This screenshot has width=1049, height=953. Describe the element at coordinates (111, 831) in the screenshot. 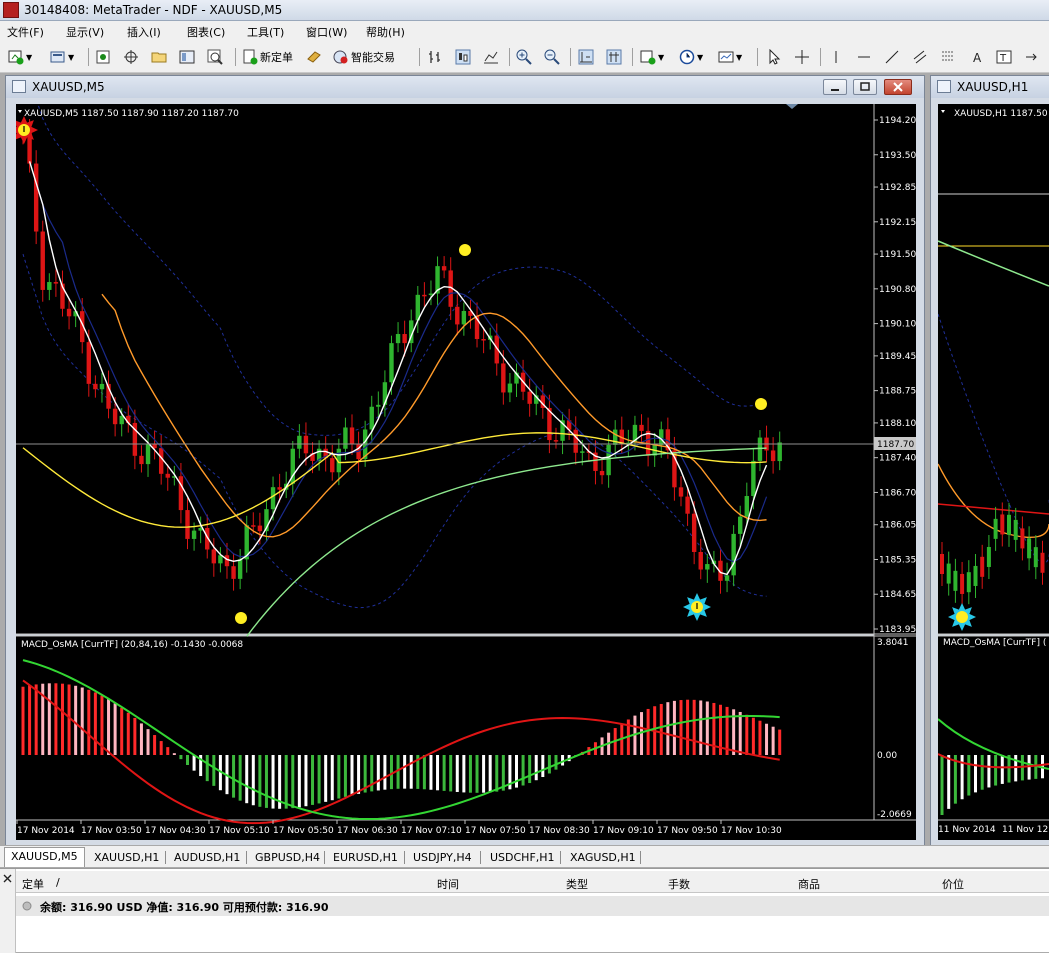

I see `time-tick-label: 17 Nov 03:50` at that location.